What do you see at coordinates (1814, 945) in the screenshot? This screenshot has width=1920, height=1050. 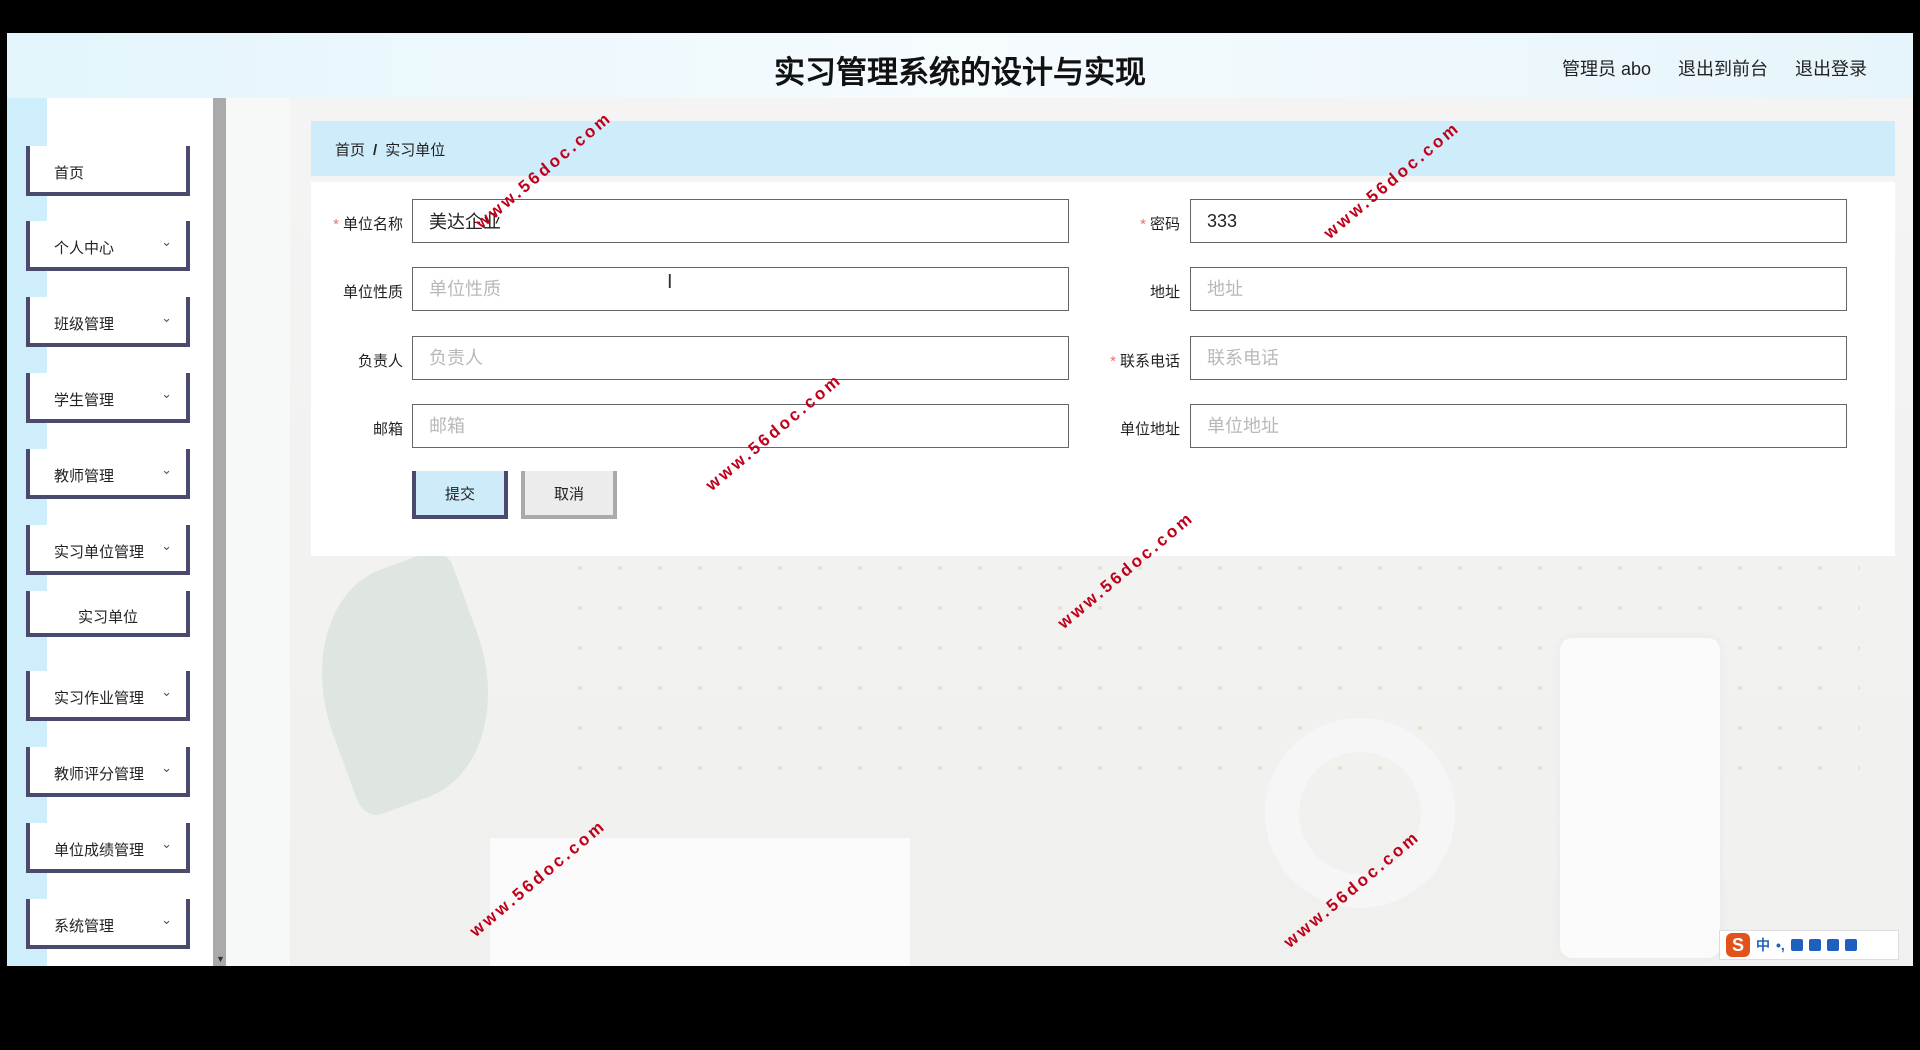 I see `keyboard-icon` at bounding box center [1814, 945].